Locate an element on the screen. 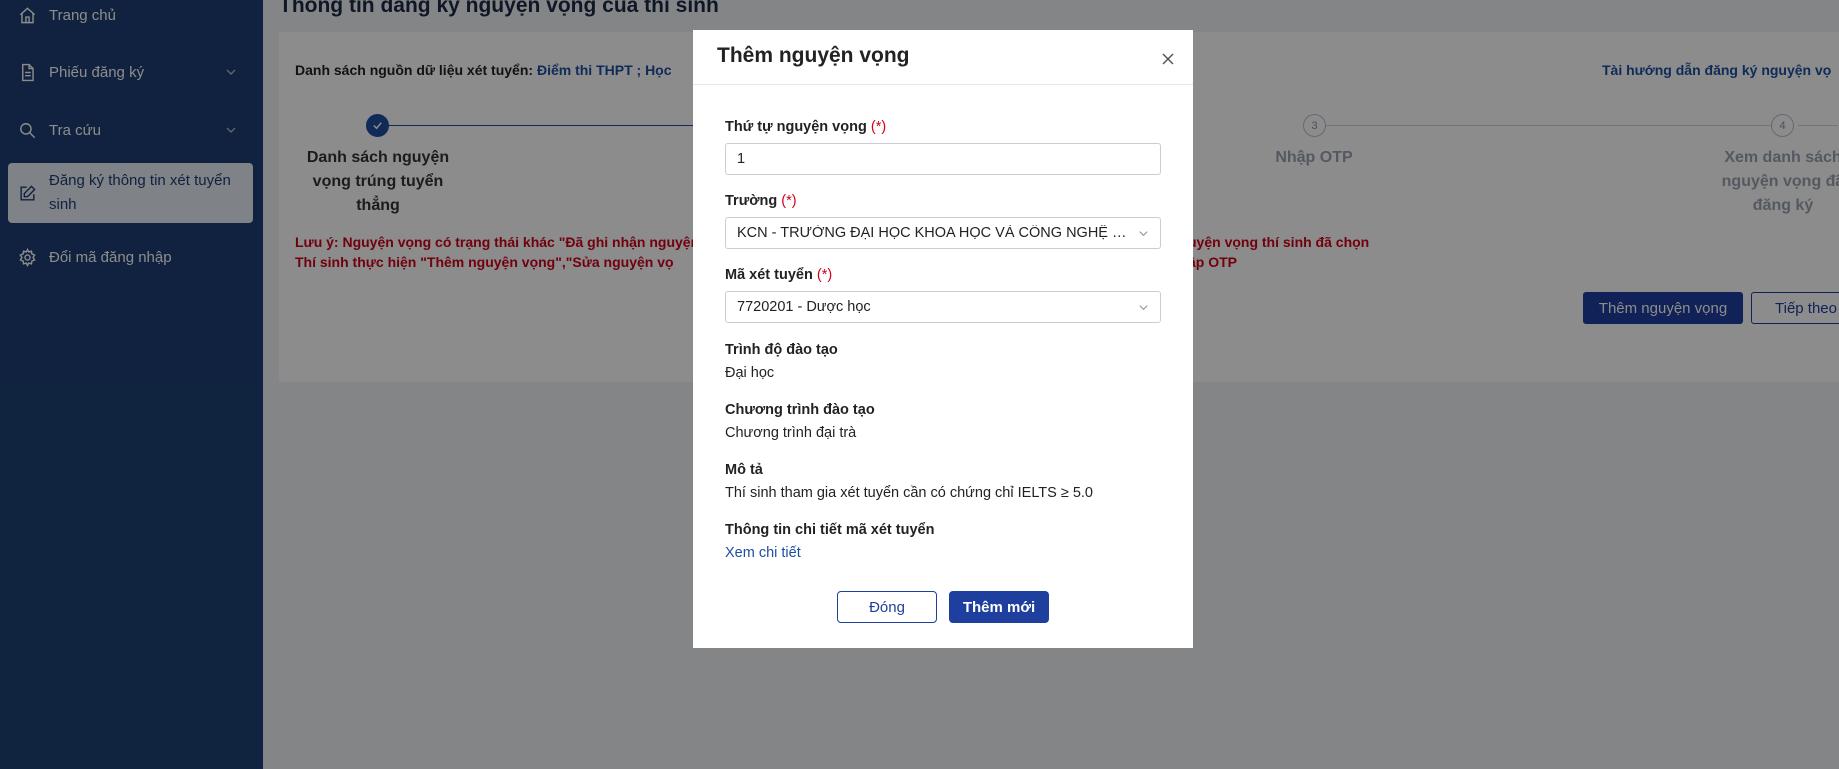 Image resolution: width=1839 pixels, height=769 pixels. view-detail-link: Xem chi tiết is located at coordinates (763, 553).